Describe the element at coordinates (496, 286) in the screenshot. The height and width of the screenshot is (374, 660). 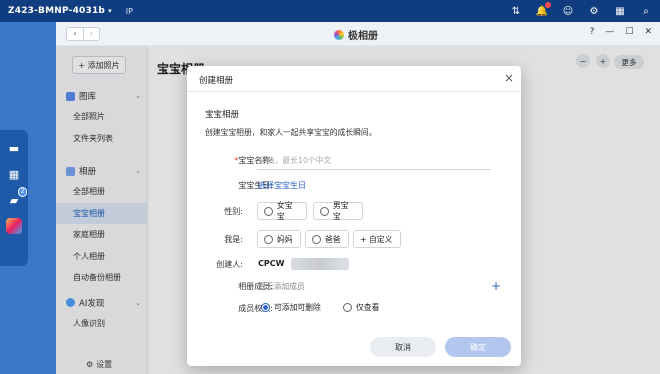
I see `add-member-button: +` at that location.